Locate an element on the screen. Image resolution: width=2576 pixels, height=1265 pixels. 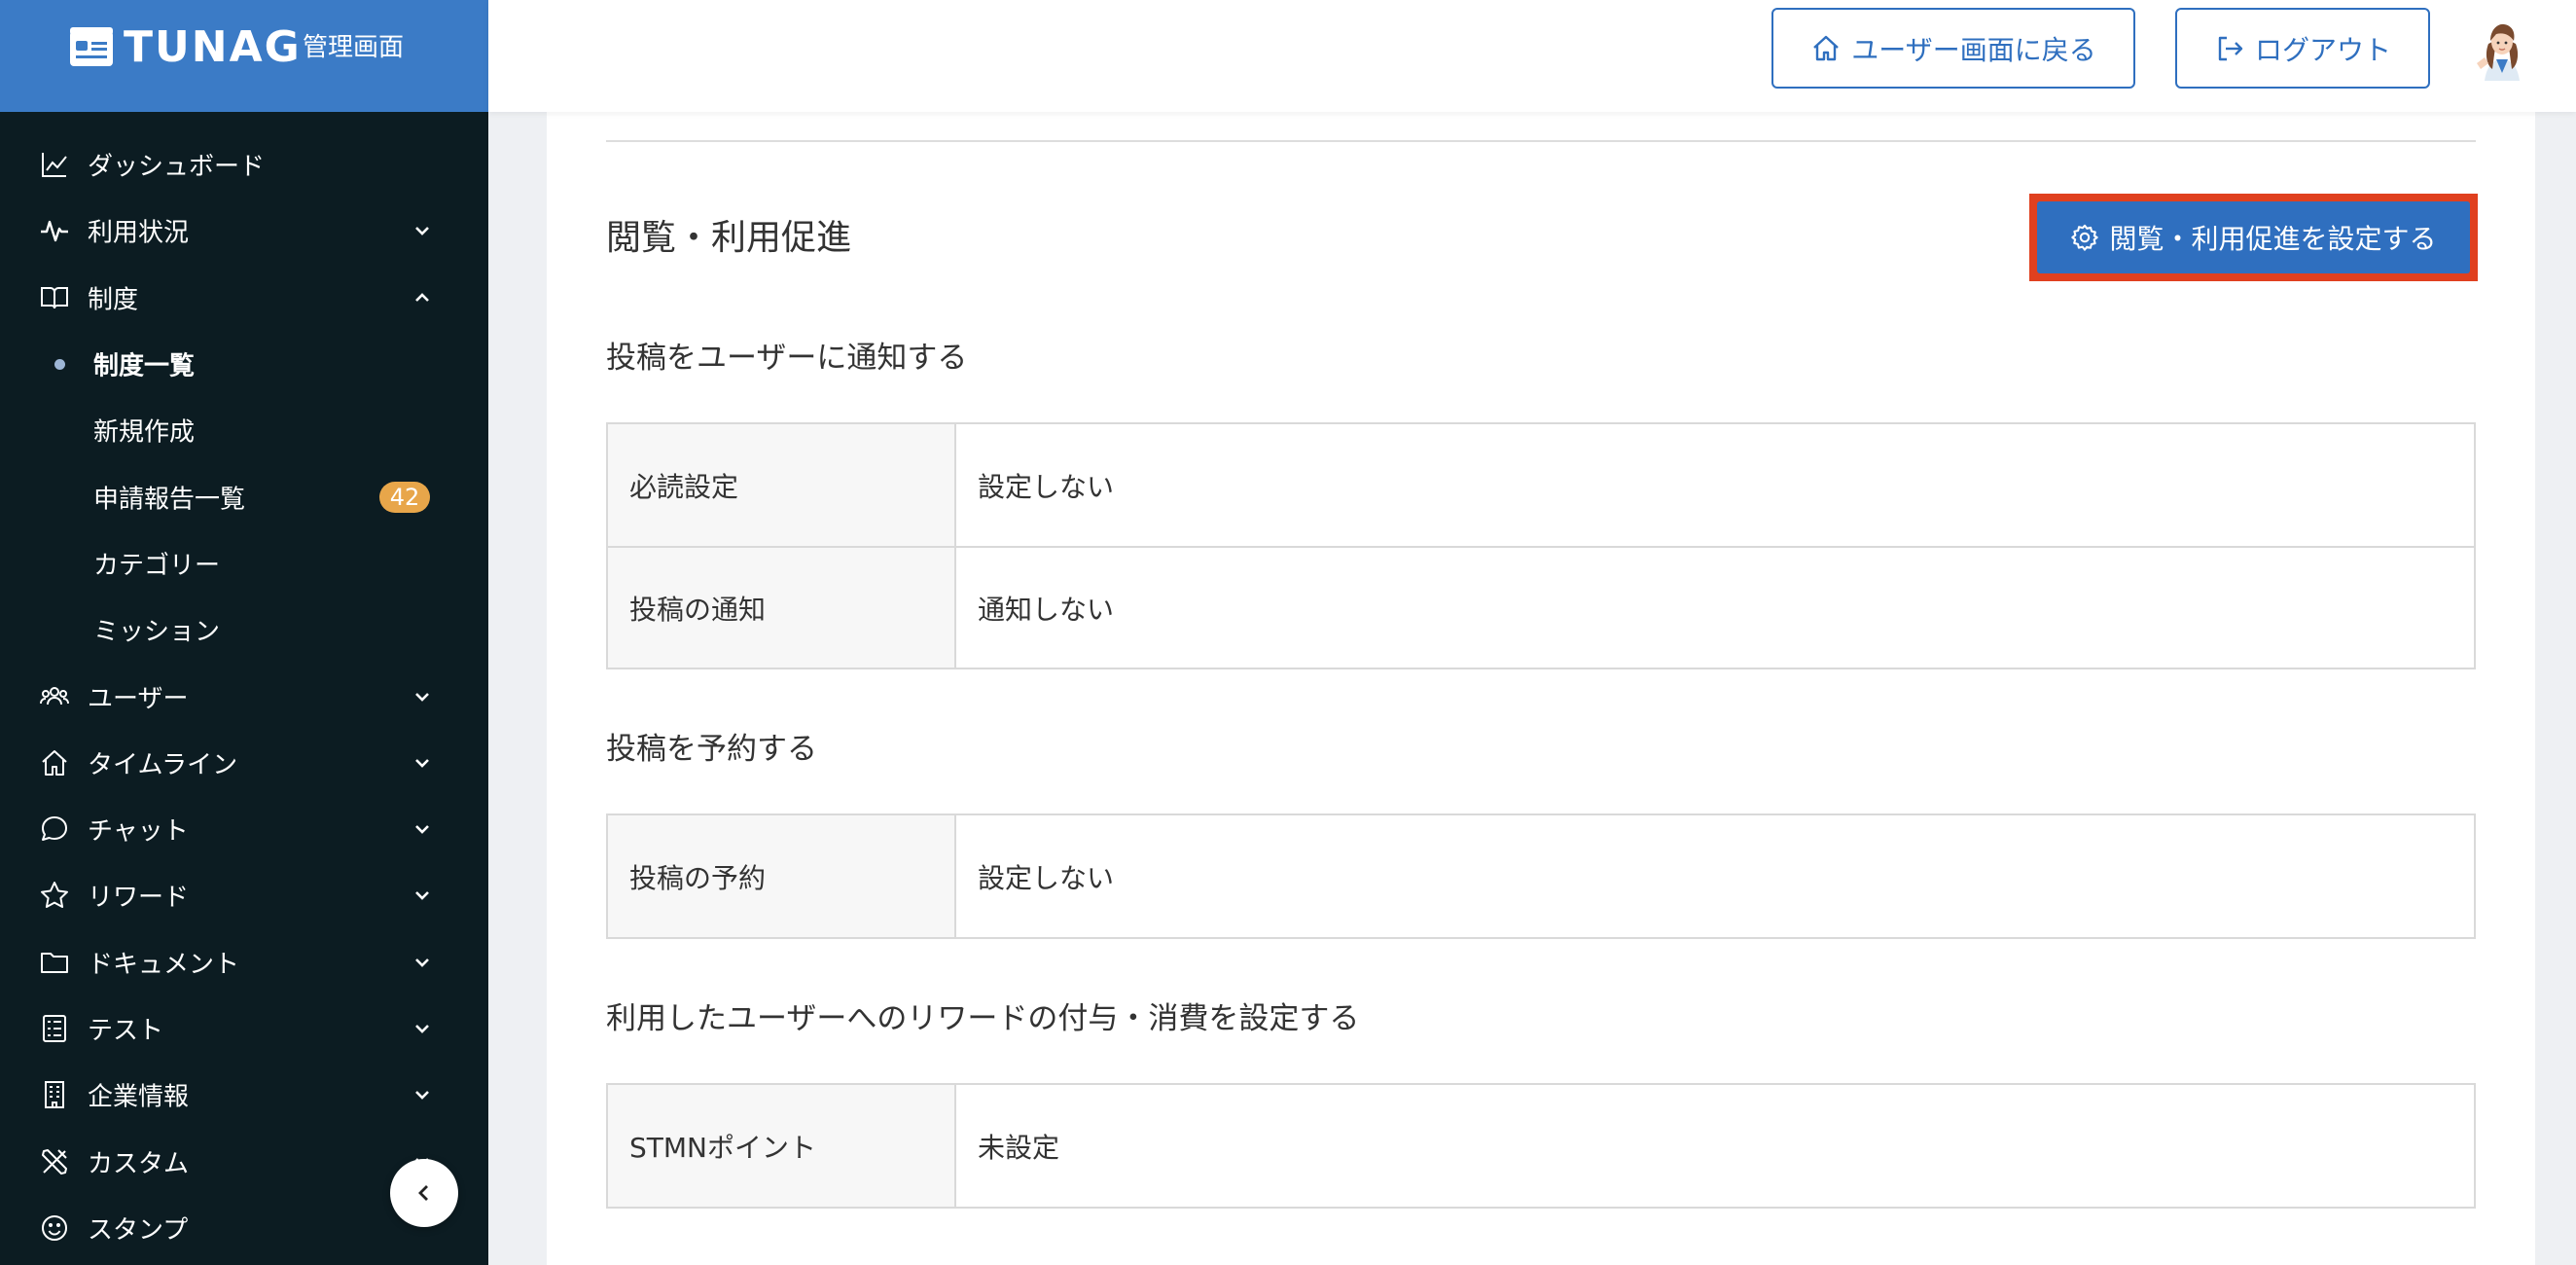
sidebar-item-label: 制度 is located at coordinates (113, 300).